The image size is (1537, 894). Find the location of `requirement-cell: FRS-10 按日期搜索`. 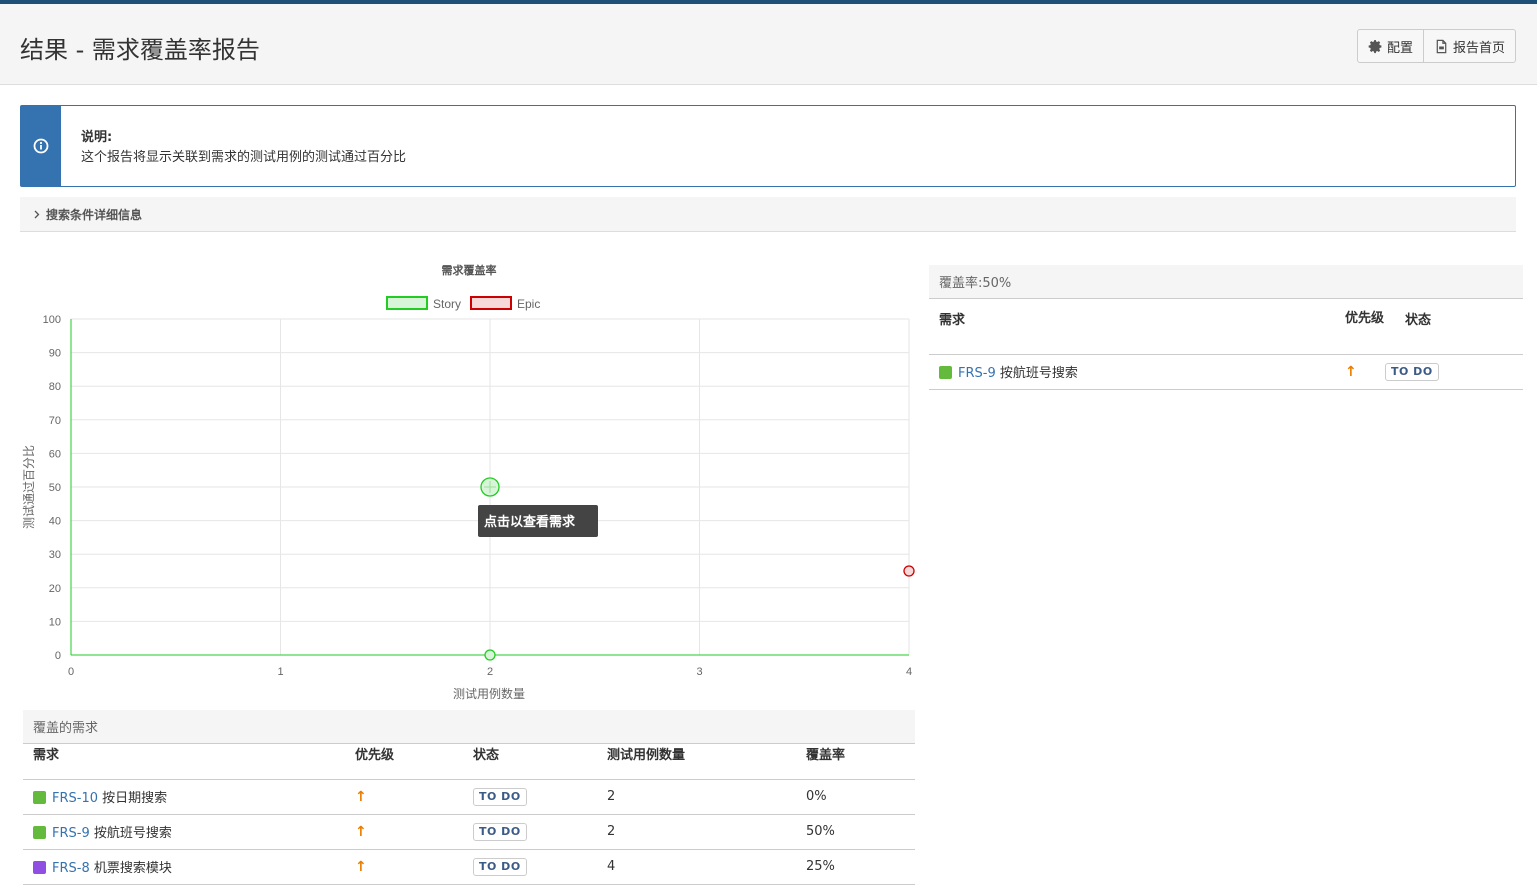

requirement-cell: FRS-10 按日期搜索 is located at coordinates (189, 797).